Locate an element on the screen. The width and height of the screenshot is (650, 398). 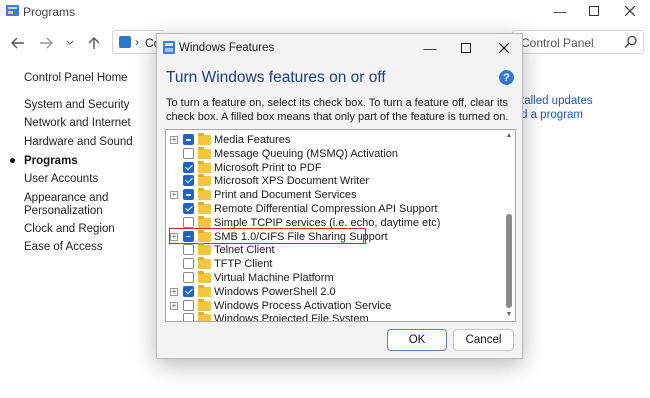
cancel-button: Cancel is located at coordinates (483, 340).